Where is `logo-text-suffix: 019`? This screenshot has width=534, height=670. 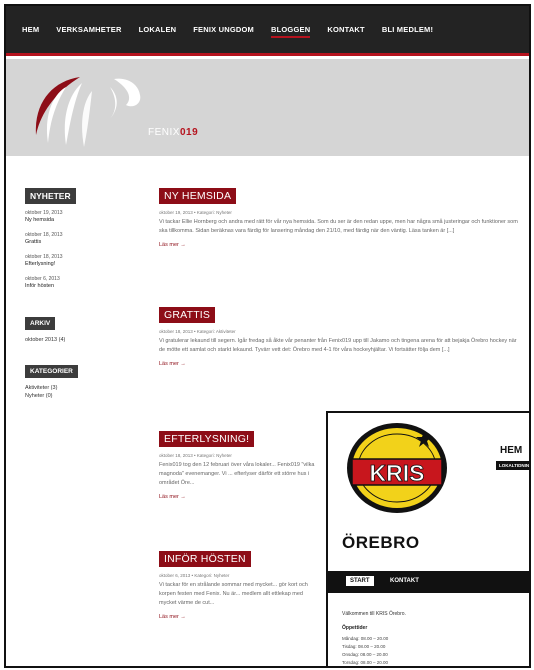
logo-text-suffix: 019 is located at coordinates (189, 132).